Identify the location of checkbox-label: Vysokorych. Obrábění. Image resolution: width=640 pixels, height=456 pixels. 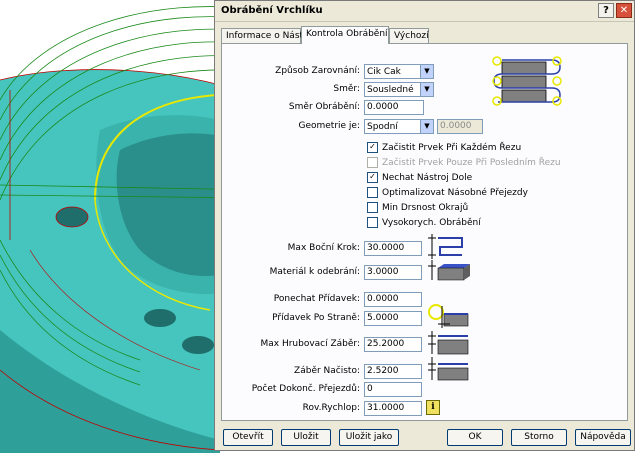
(431, 223).